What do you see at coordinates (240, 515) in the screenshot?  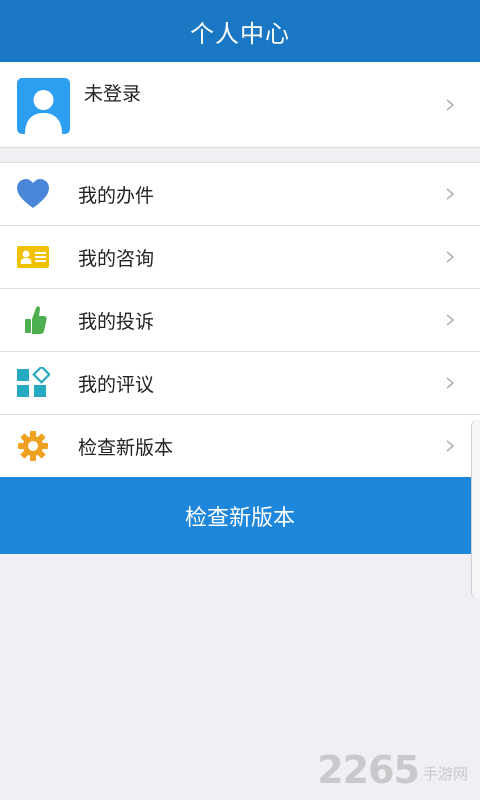 I see `check-update-button: 检查新版本` at bounding box center [240, 515].